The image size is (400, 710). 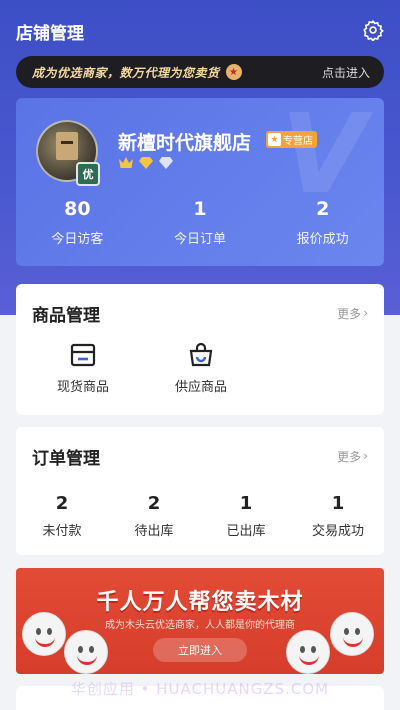 I want to click on goods-item-supply: 供应商品, so click(x=201, y=368).